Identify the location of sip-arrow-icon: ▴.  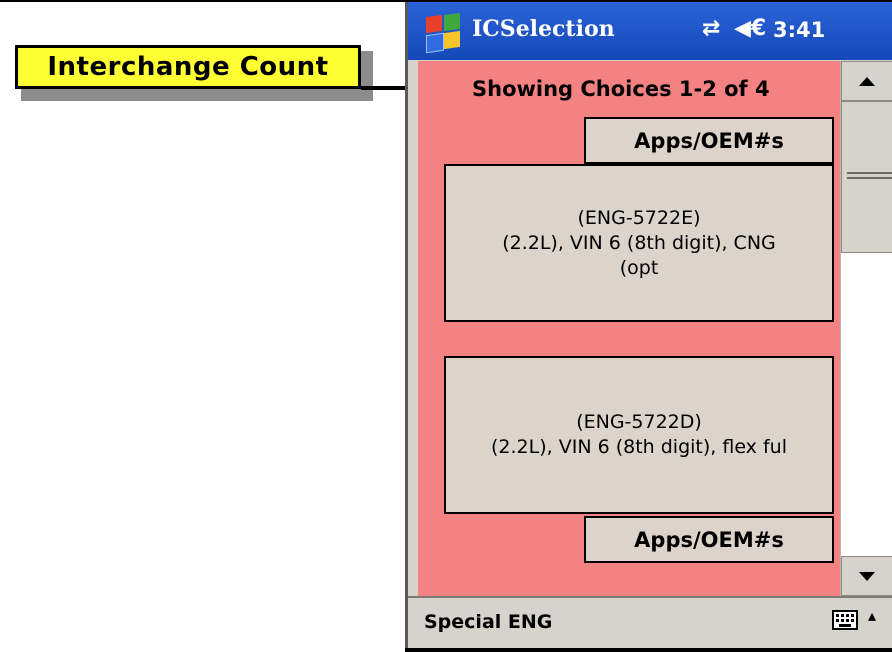
(872, 615).